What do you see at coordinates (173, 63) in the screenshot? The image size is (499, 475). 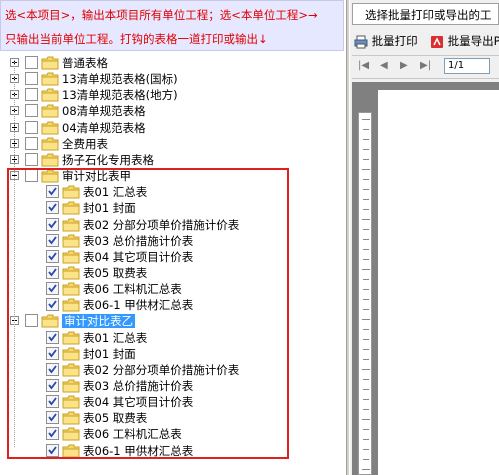 I see `tree-group: 普通表格` at bounding box center [173, 63].